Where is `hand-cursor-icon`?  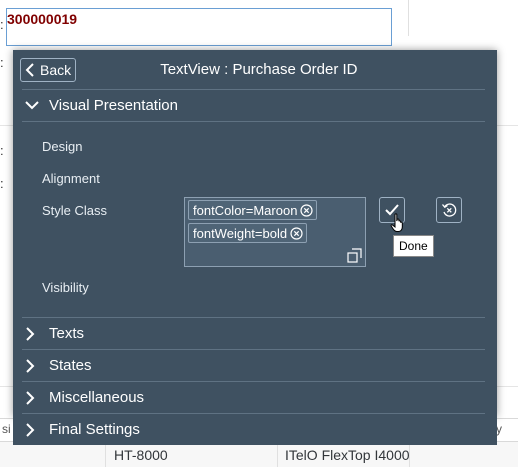
hand-cursor-icon is located at coordinates (396, 222).